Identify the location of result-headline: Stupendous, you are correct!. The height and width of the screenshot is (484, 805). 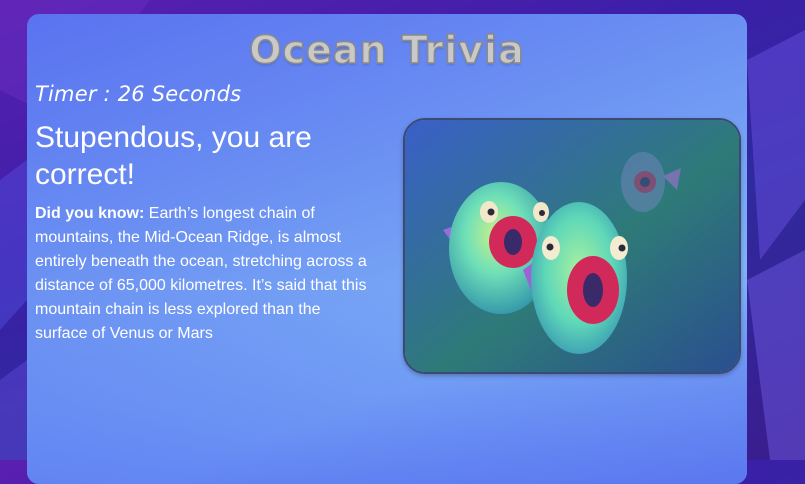
(173, 156).